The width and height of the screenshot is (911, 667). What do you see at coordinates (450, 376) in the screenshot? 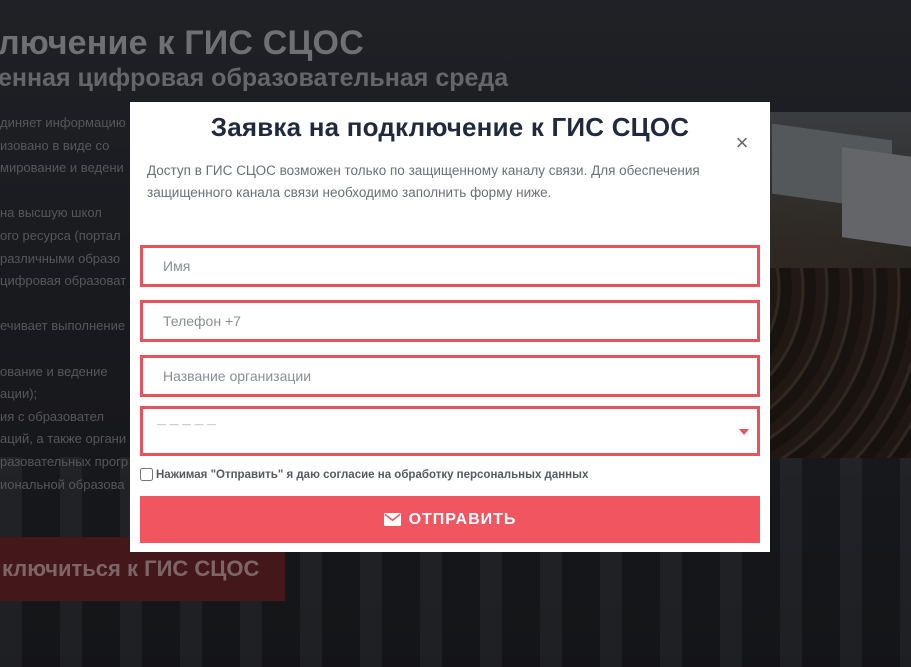
I see `organization-input` at bounding box center [450, 376].